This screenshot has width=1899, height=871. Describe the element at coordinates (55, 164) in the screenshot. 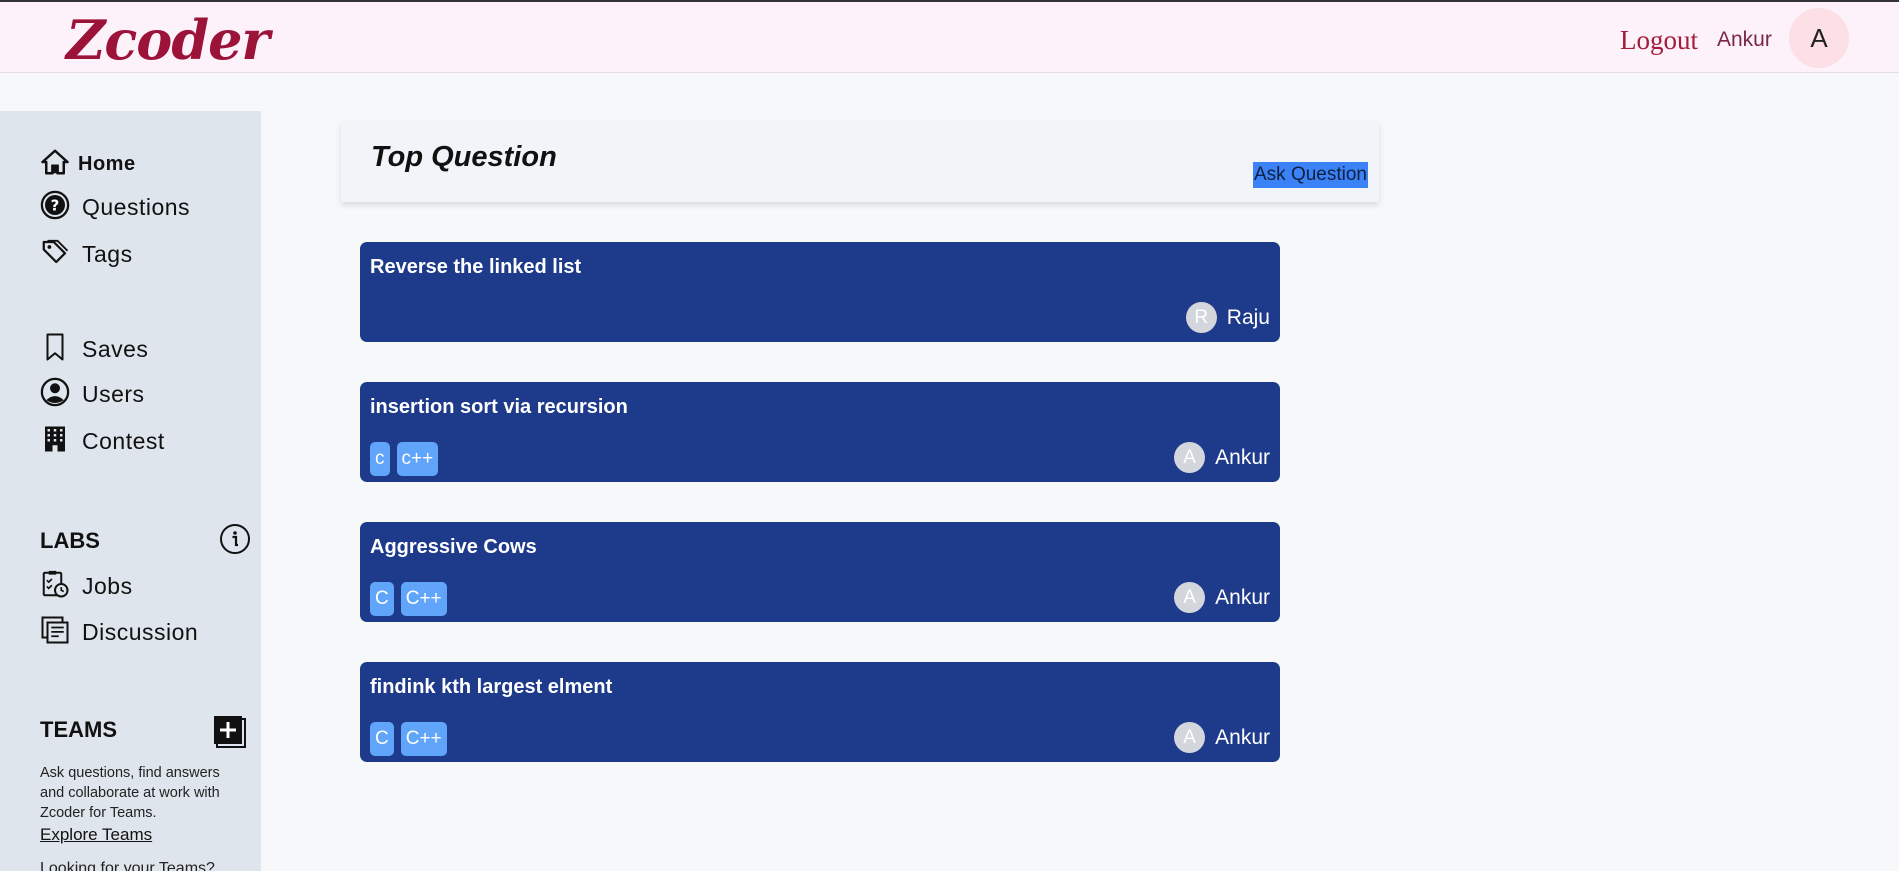

I see `home-icon` at that location.